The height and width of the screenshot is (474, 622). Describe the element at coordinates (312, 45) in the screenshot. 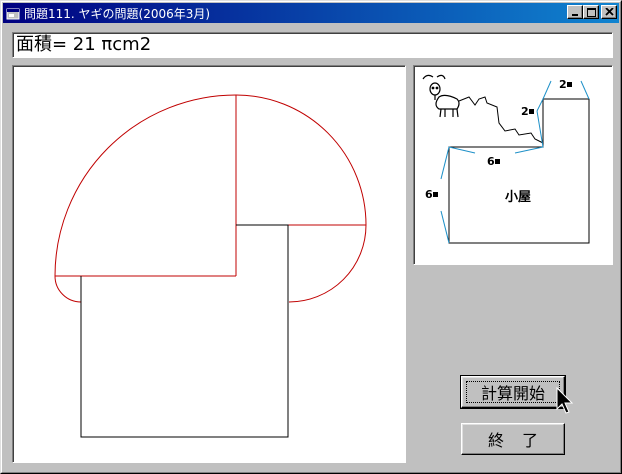

I see `area-result-field: 面積= 21 πcm2` at that location.